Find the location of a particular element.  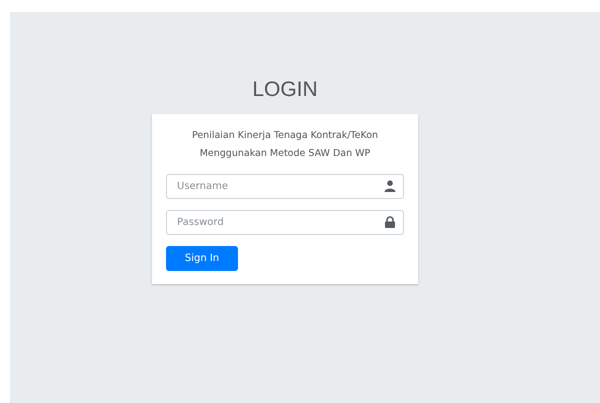

lock-icon is located at coordinates (390, 222).